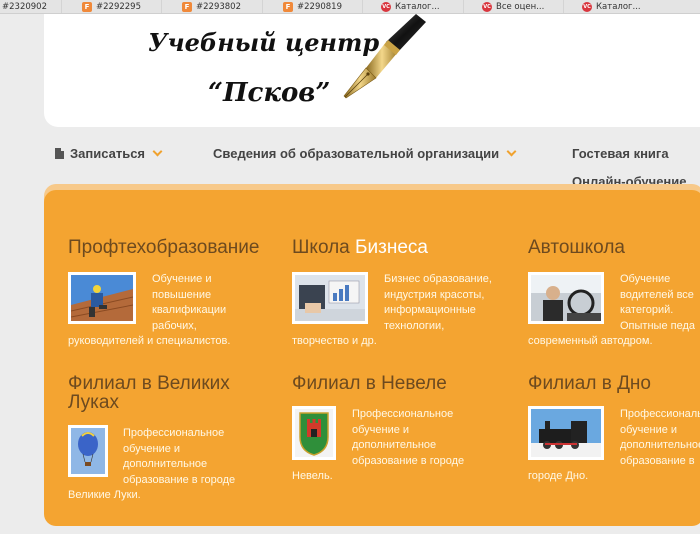 The image size is (700, 534). What do you see at coordinates (438, 279) in the screenshot?
I see `desc-line: Бизнес образование,` at bounding box center [438, 279].